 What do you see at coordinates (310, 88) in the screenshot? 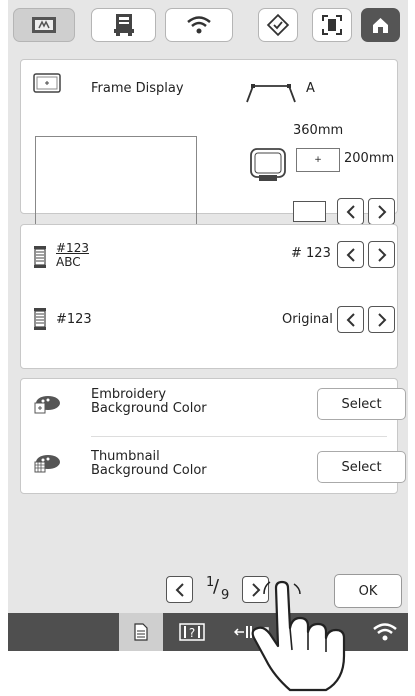
I see `frame-type-label: A` at bounding box center [310, 88].